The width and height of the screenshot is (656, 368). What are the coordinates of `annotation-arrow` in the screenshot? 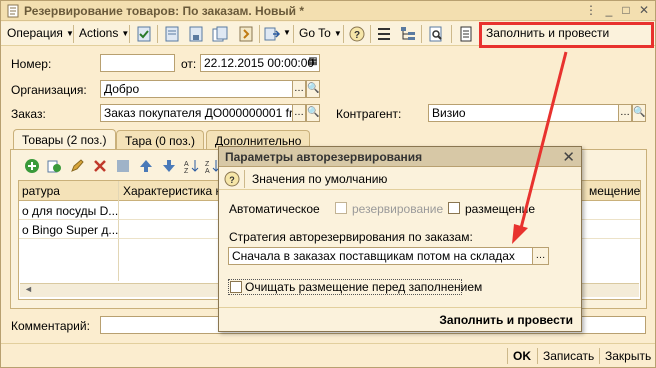 It's located at (540, 147).